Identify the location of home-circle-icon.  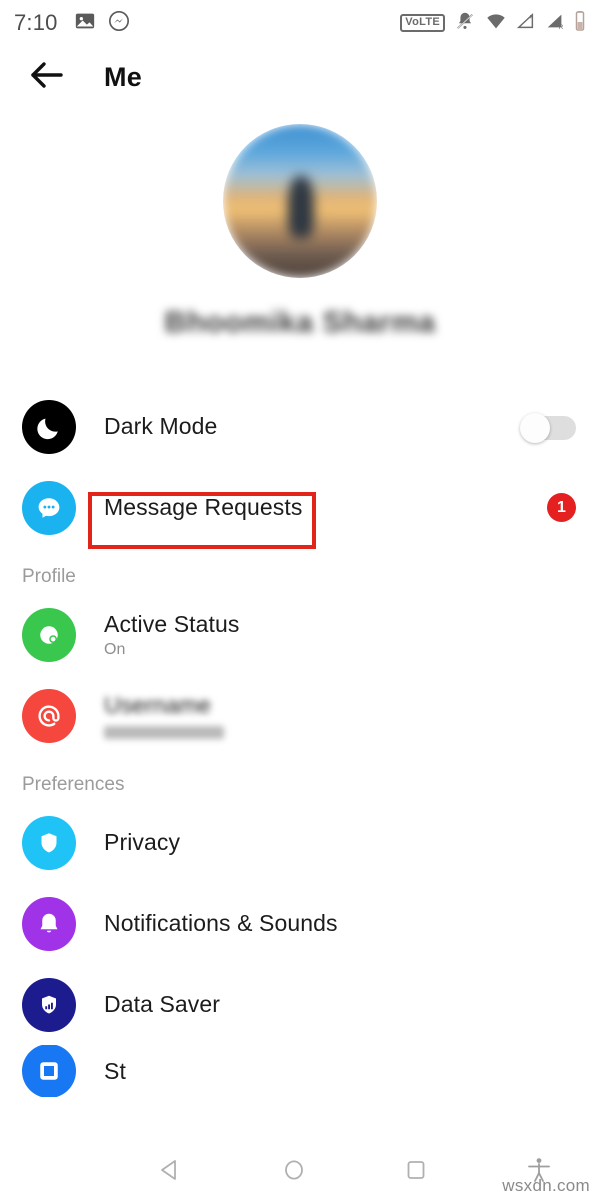
(294, 1172).